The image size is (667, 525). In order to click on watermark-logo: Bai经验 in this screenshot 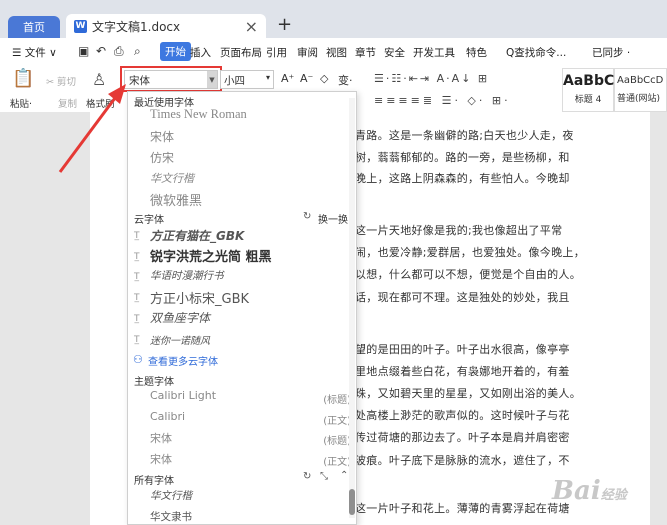, I will do `click(589, 491)`.